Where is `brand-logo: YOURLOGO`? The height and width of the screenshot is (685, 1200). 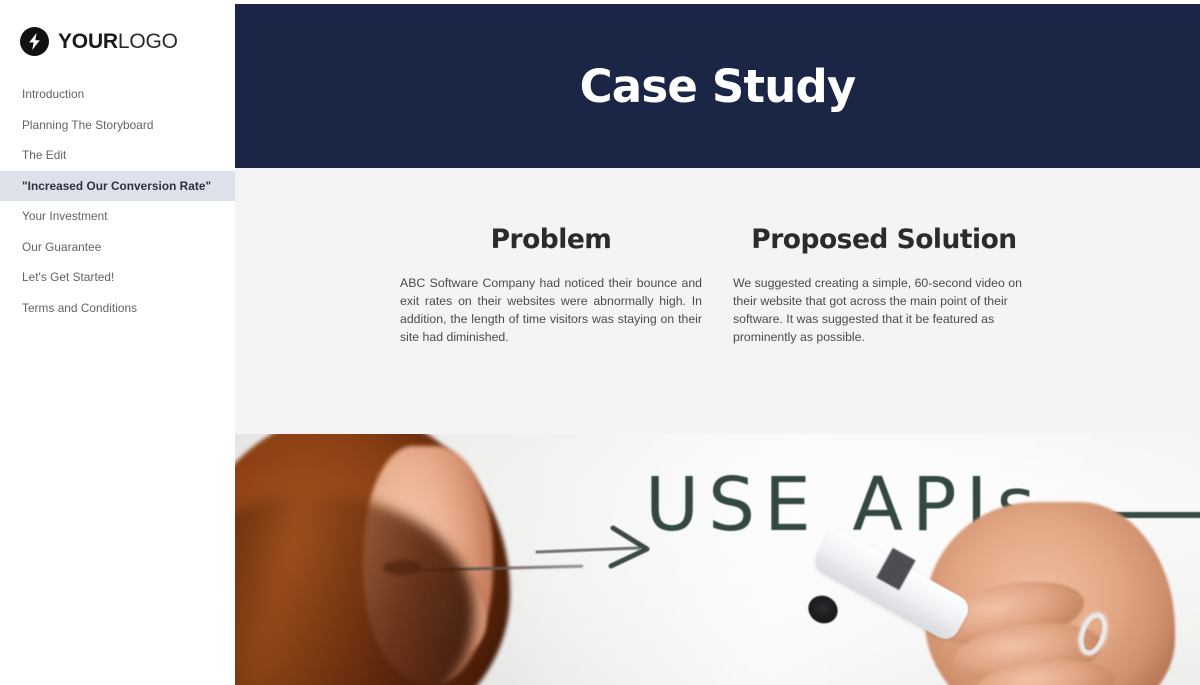
brand-logo: YOURLOGO is located at coordinates (99, 41).